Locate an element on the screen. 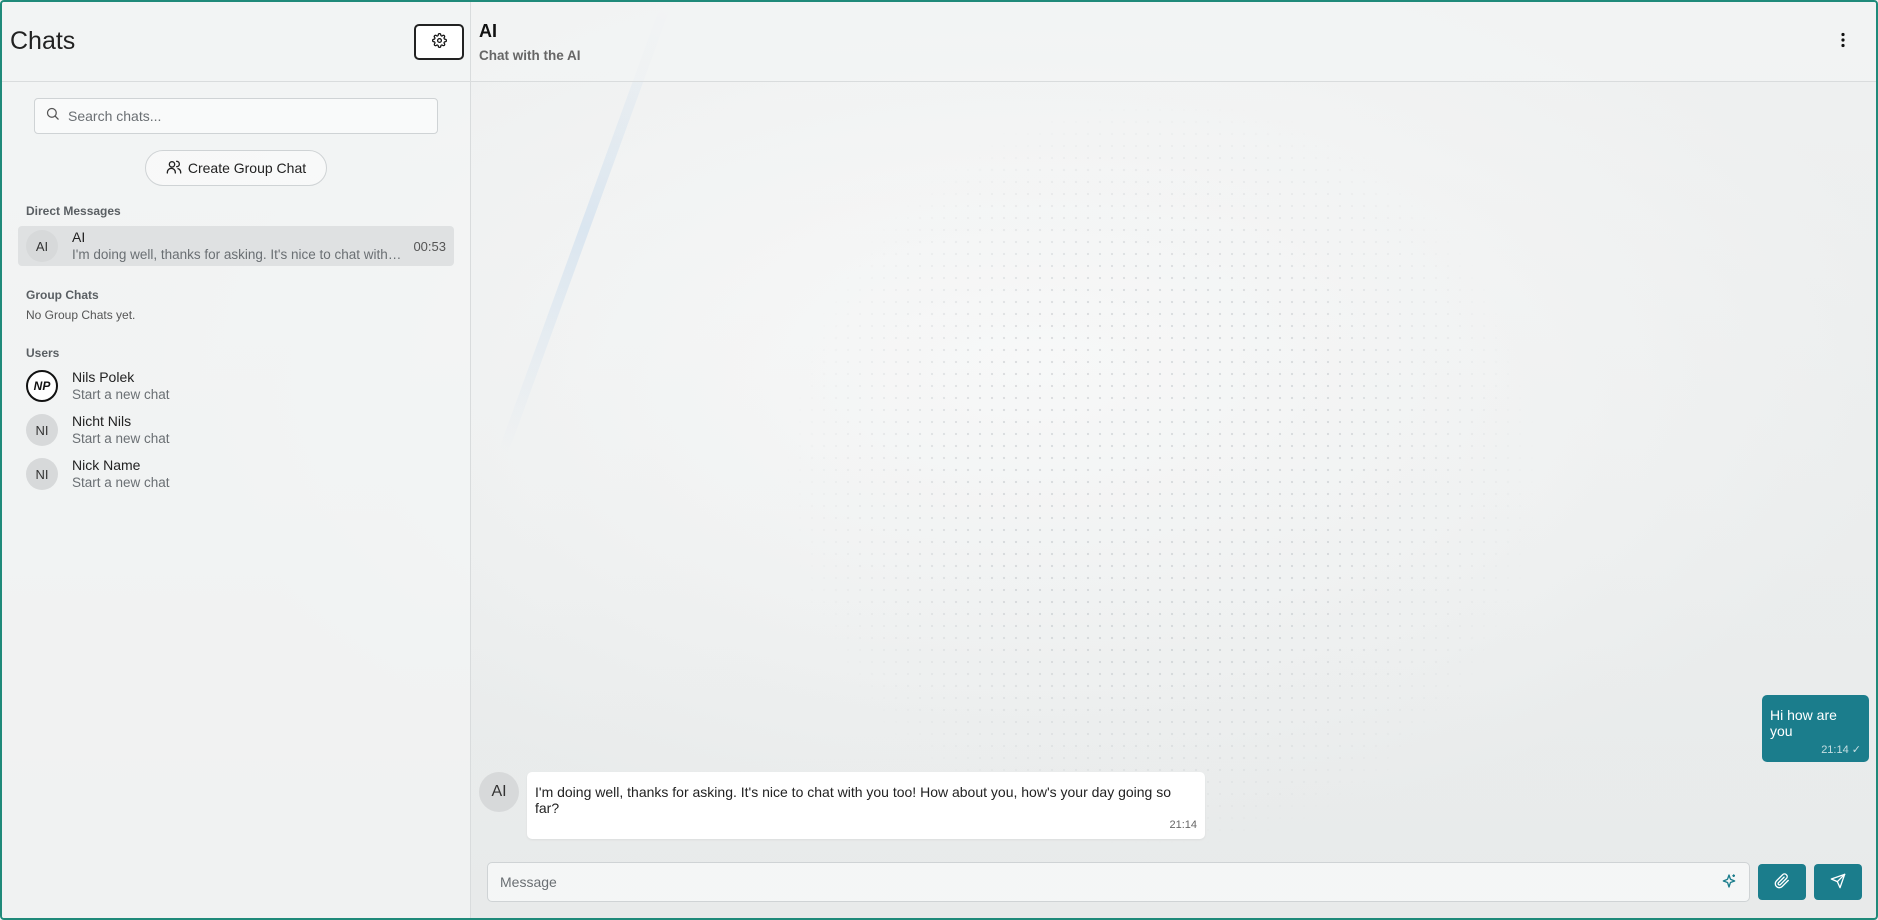 The image size is (1878, 920). sparkle-icon is located at coordinates (1729, 882).